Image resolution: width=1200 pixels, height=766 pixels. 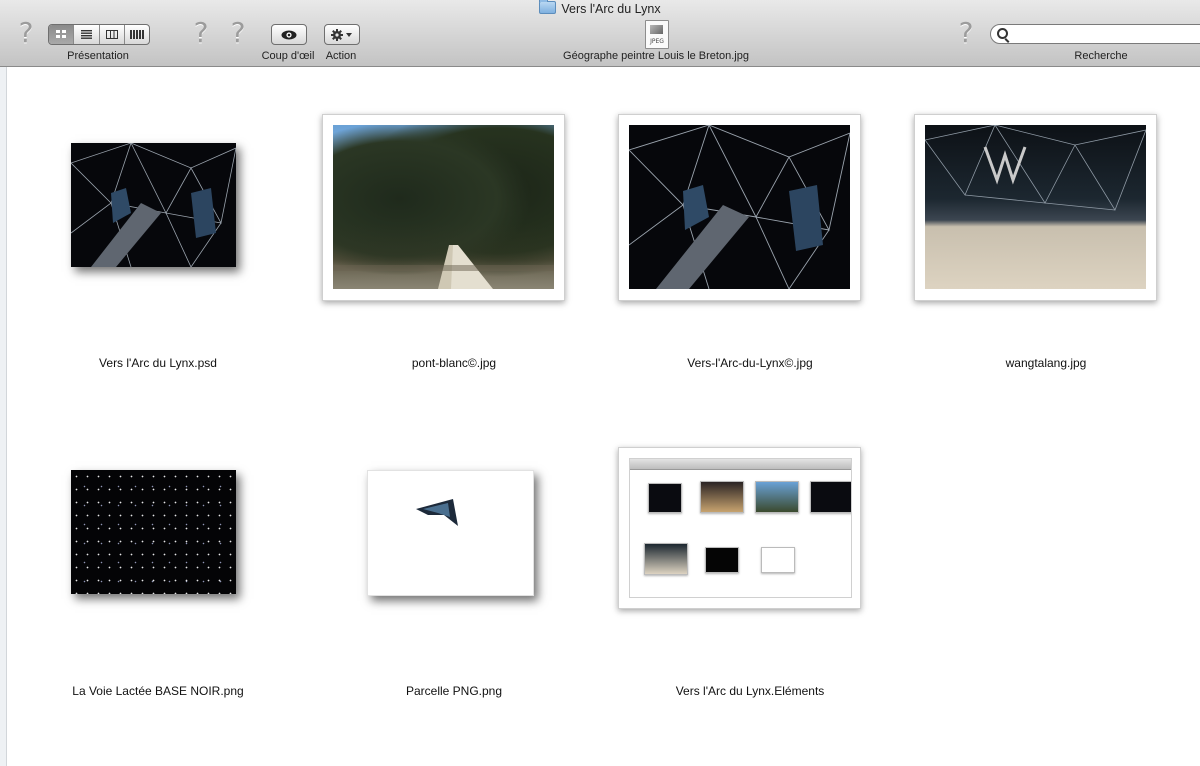 I want to click on jpeg-file-preview, so click(x=656, y=29).